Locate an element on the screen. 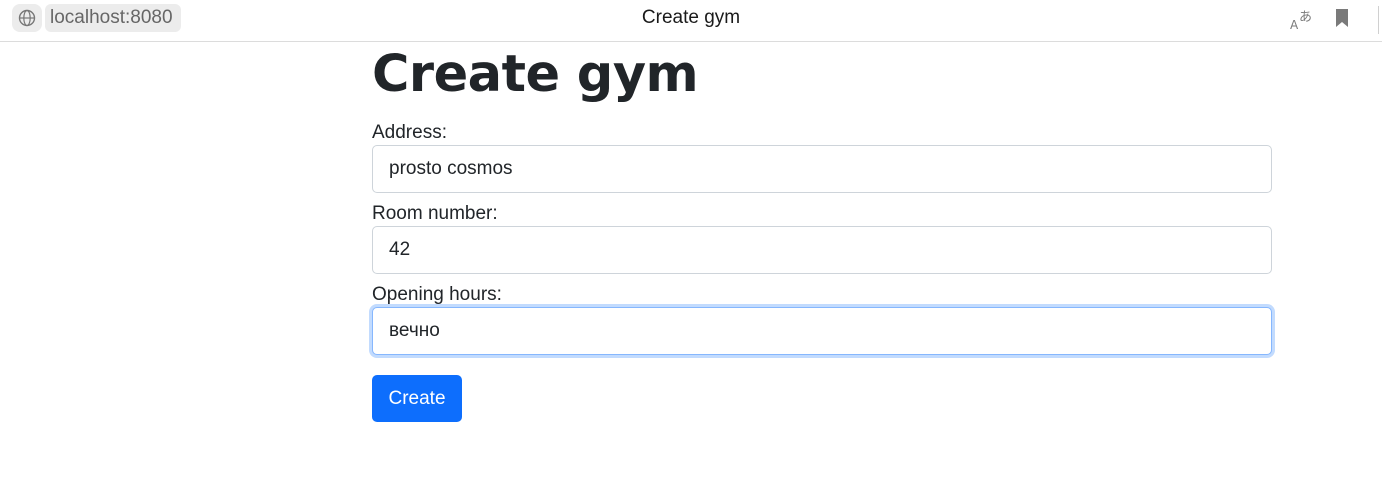 The width and height of the screenshot is (1382, 480). opening-hours-label: Opening hours: is located at coordinates (437, 294).